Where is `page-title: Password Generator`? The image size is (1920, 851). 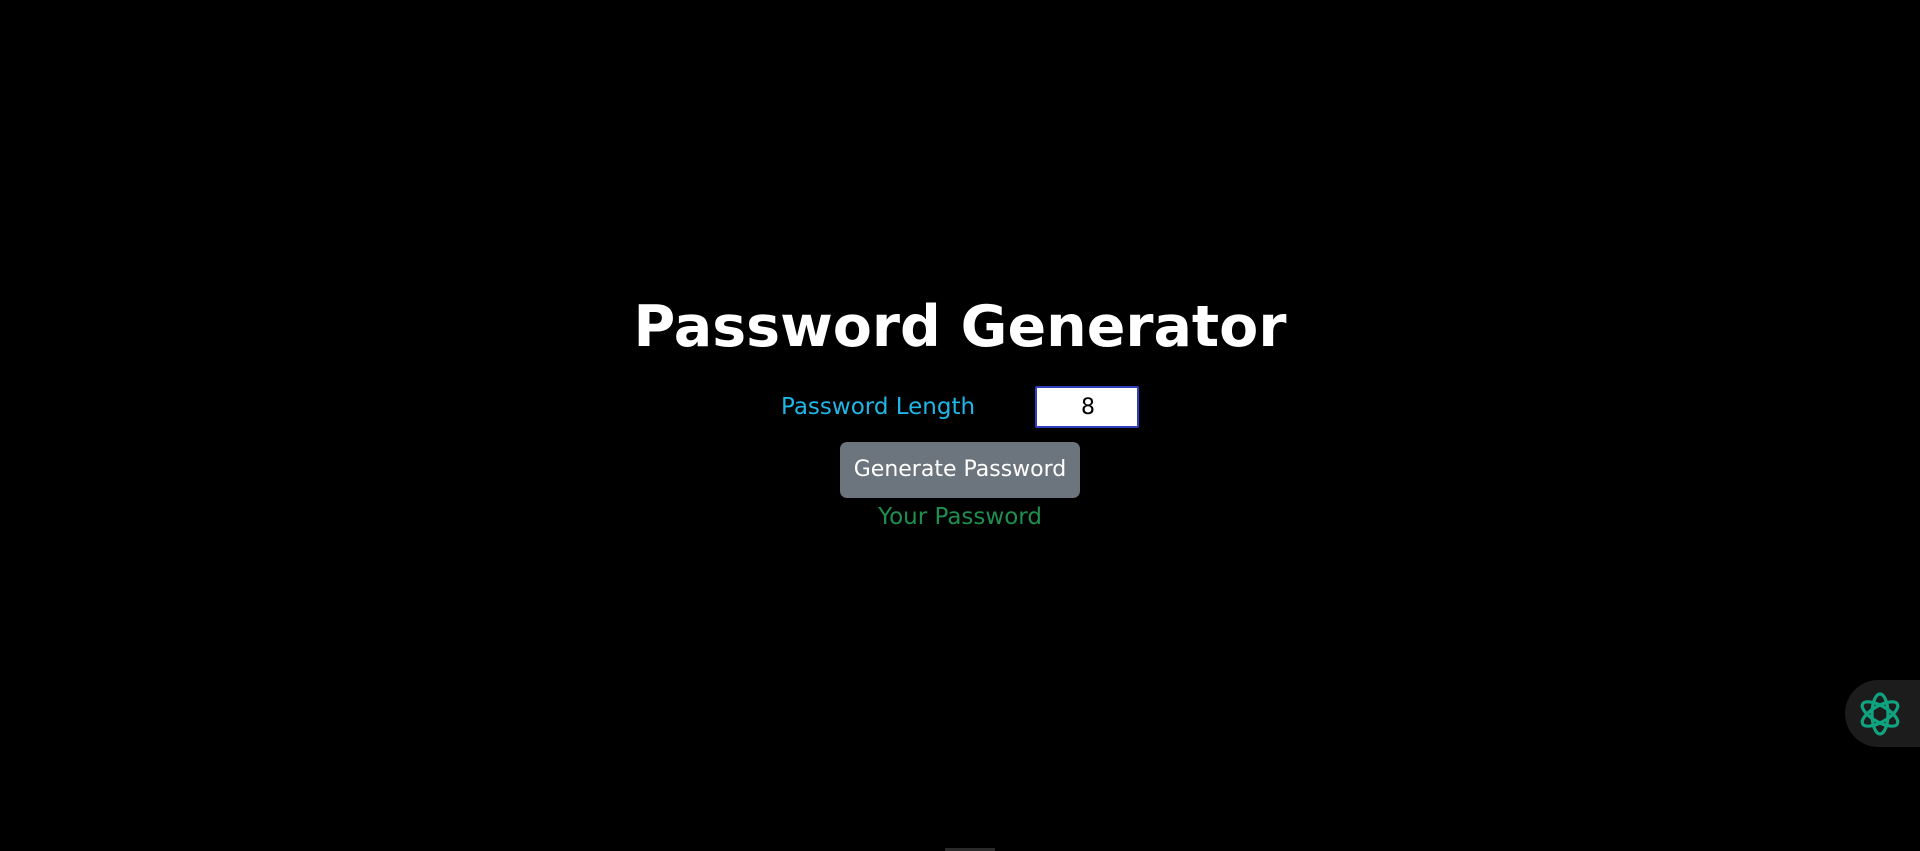 page-title: Password Generator is located at coordinates (960, 327).